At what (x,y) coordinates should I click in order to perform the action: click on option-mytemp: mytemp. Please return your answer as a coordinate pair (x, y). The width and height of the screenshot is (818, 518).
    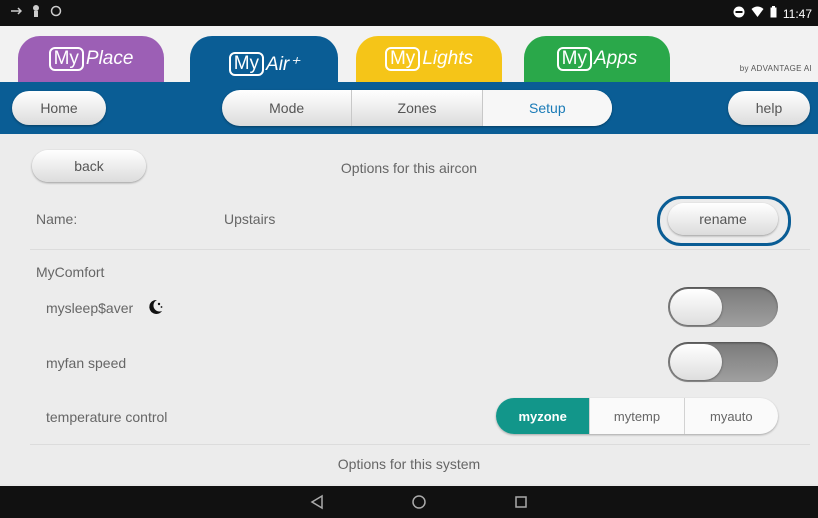
    Looking at the image, I should click on (637, 416).